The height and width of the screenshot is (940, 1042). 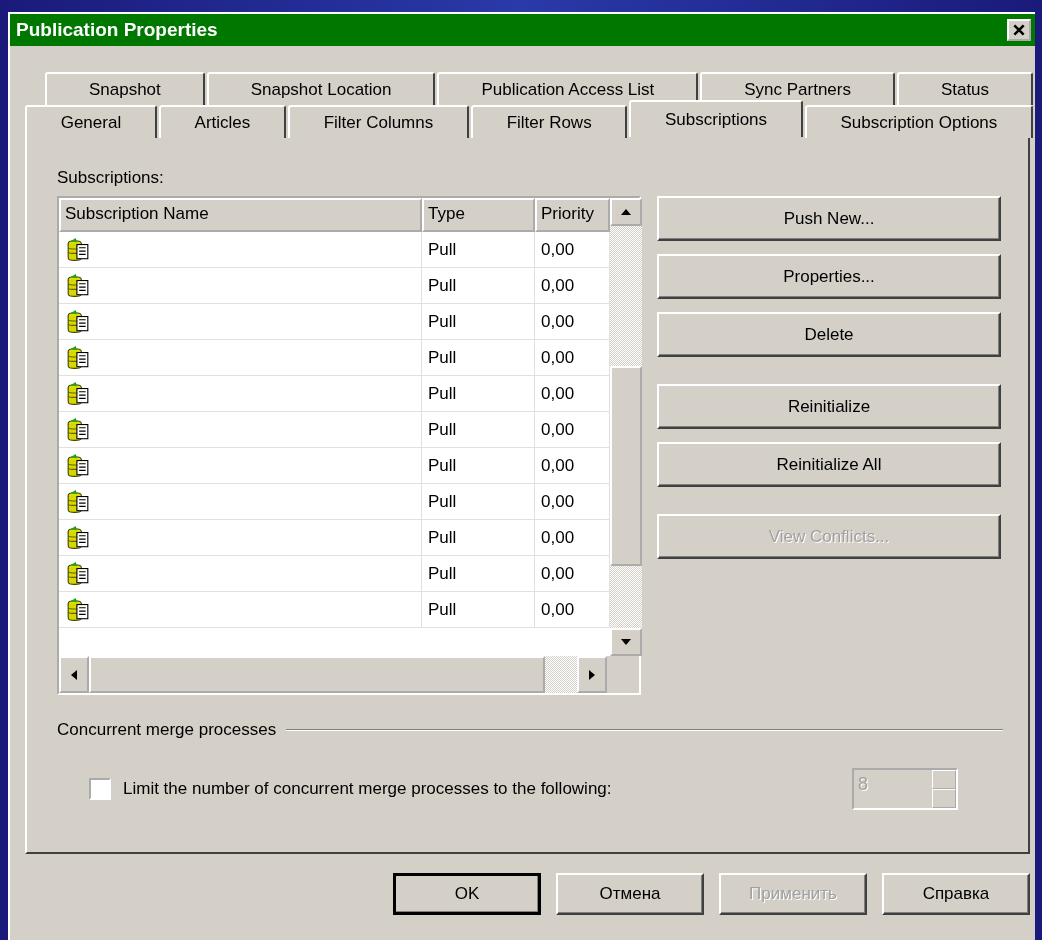 What do you see at coordinates (568, 88) in the screenshot?
I see `tab: Publication Access List` at bounding box center [568, 88].